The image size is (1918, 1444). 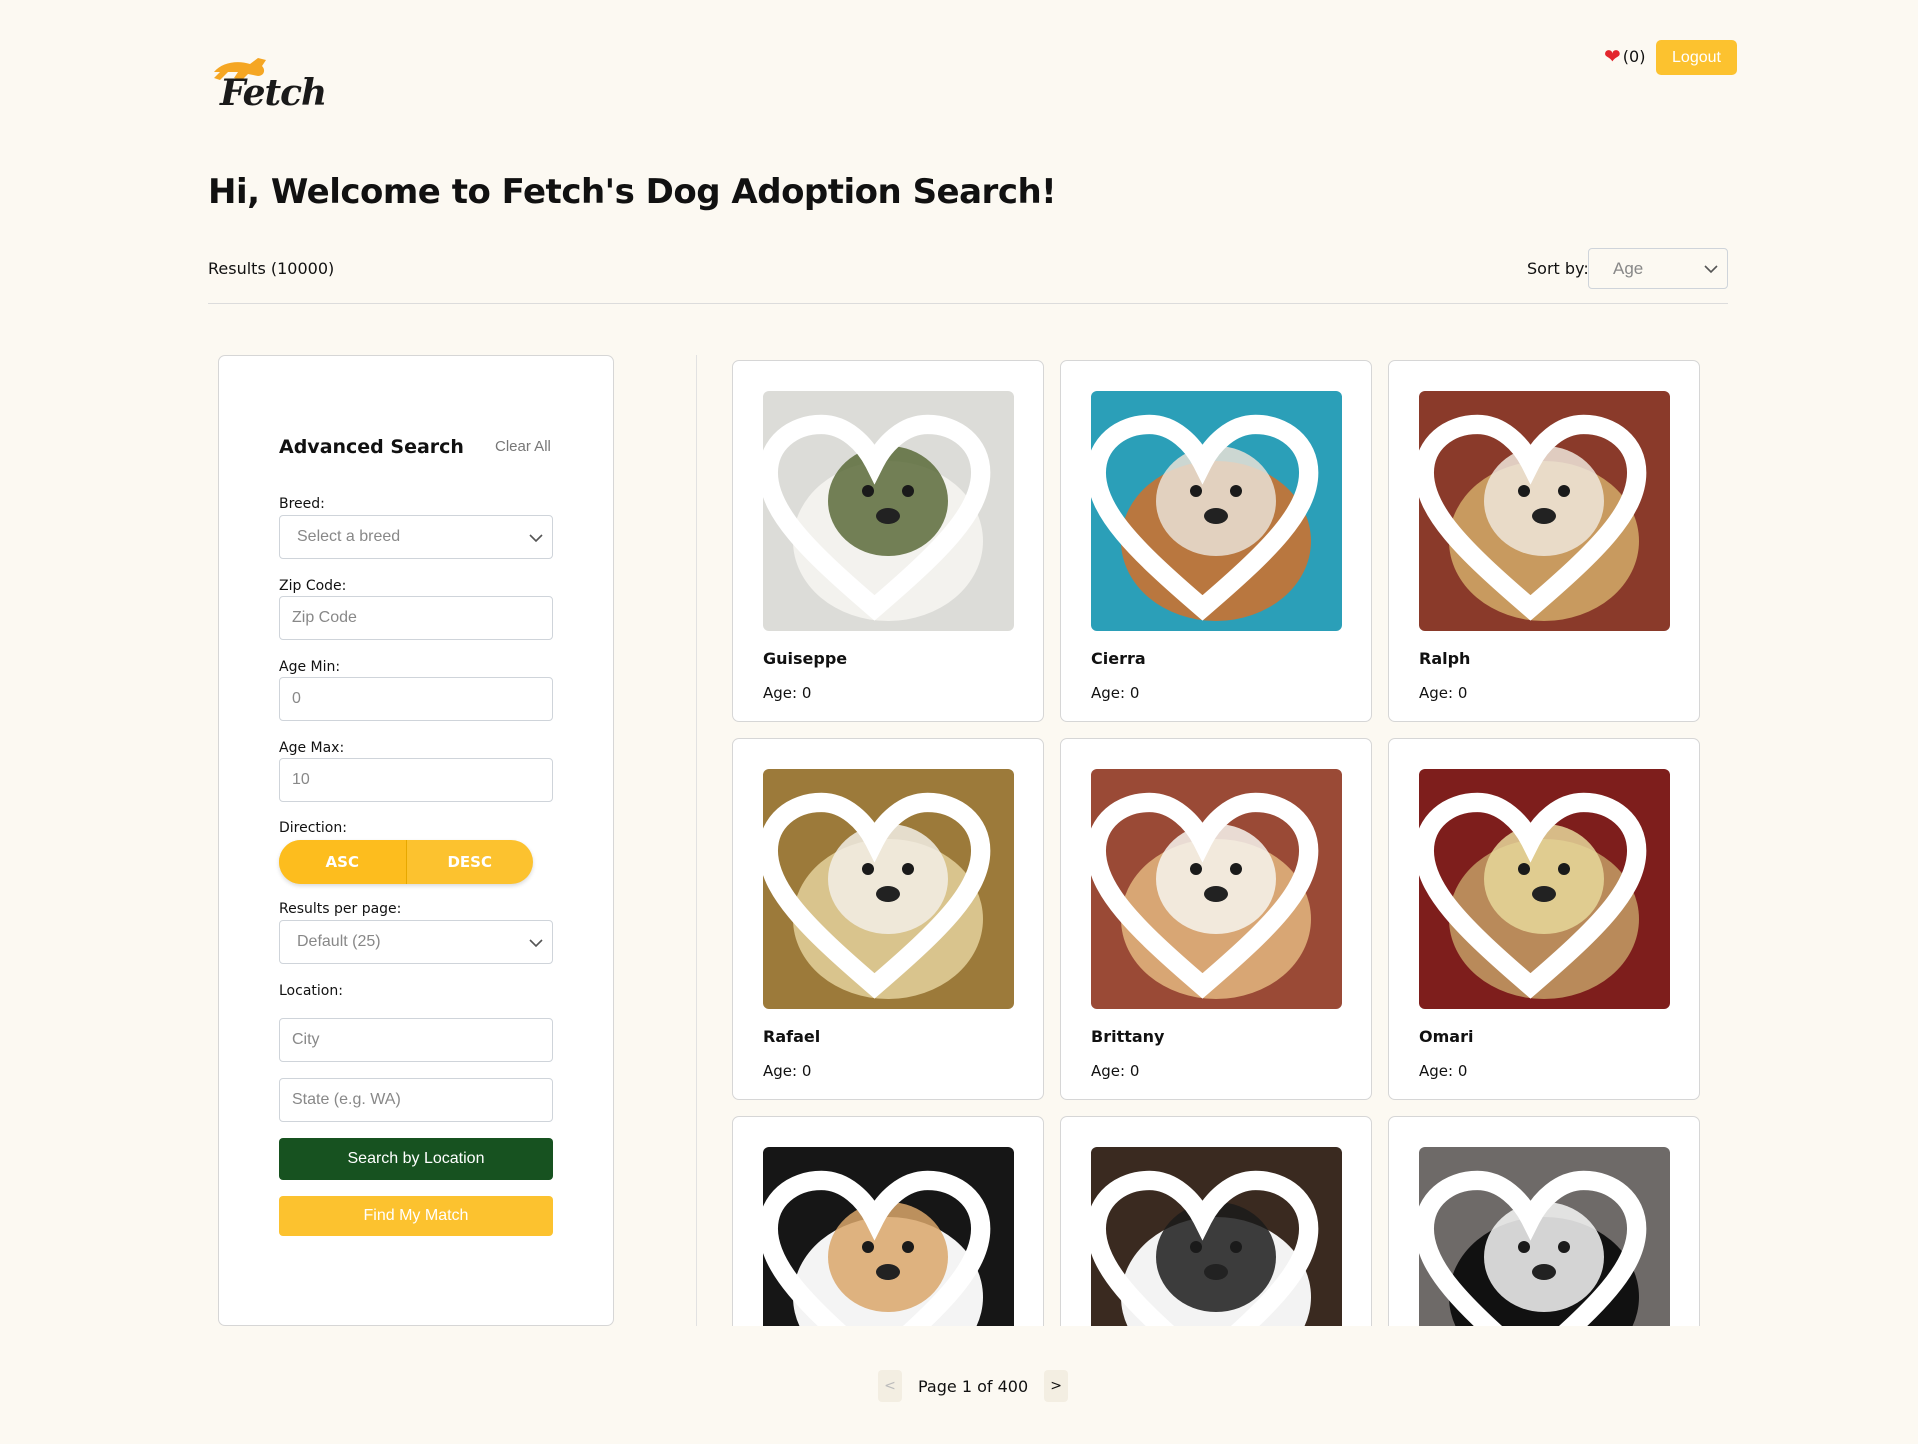 What do you see at coordinates (416, 780) in the screenshot?
I see `age-max-input: 10` at bounding box center [416, 780].